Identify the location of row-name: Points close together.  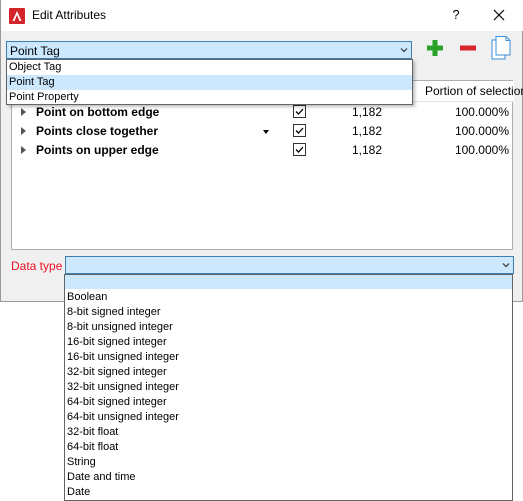
(97, 131).